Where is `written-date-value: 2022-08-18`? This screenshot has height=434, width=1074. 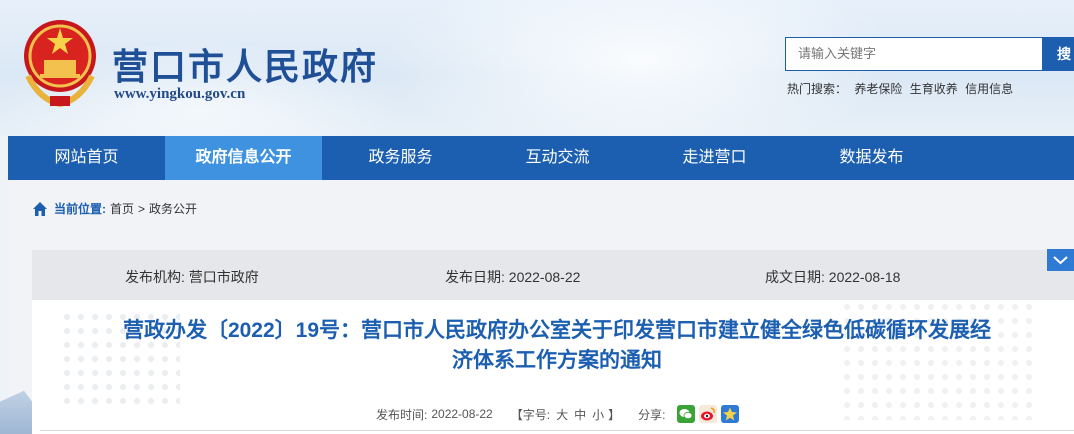 written-date-value: 2022-08-18 is located at coordinates (864, 277).